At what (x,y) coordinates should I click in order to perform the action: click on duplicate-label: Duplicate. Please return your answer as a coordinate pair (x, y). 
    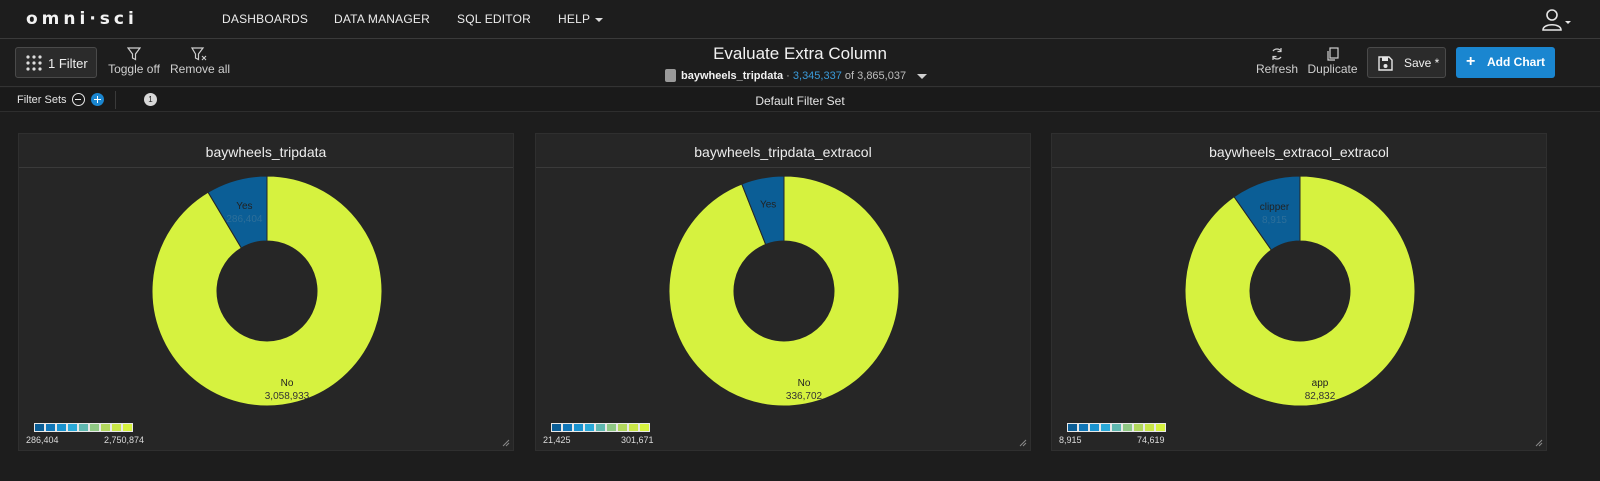
    Looking at the image, I should click on (1332, 69).